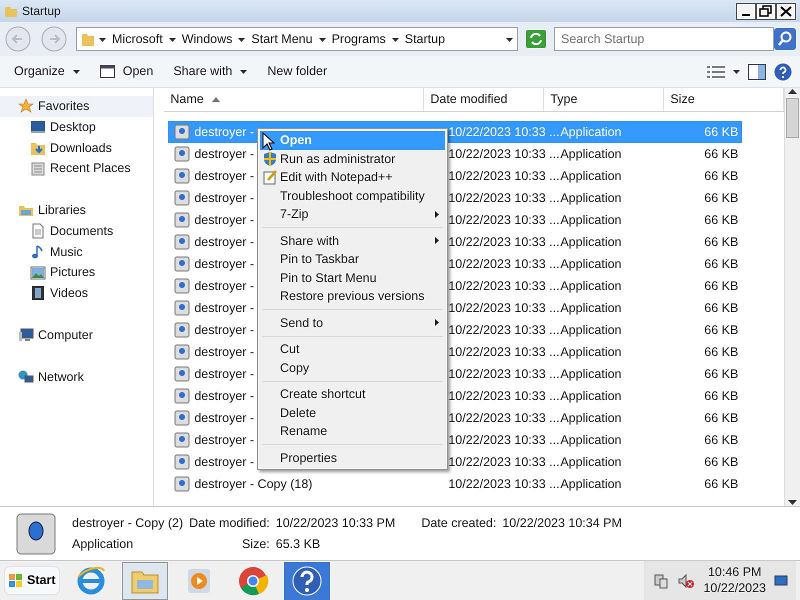 Image resolution: width=800 pixels, height=600 pixels. I want to click on restore-icon, so click(766, 11).